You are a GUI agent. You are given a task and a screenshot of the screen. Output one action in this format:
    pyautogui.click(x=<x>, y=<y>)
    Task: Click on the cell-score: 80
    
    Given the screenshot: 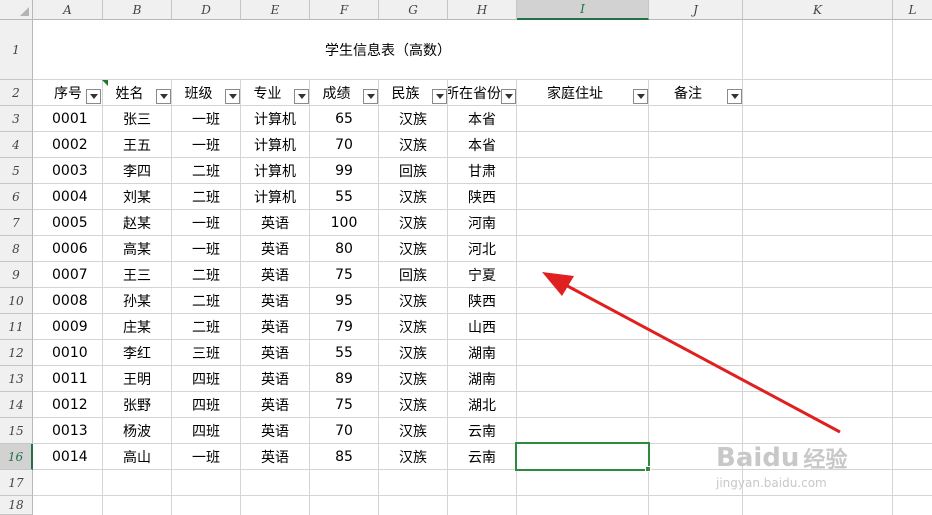 What is the action you would take?
    pyautogui.click(x=344, y=249)
    